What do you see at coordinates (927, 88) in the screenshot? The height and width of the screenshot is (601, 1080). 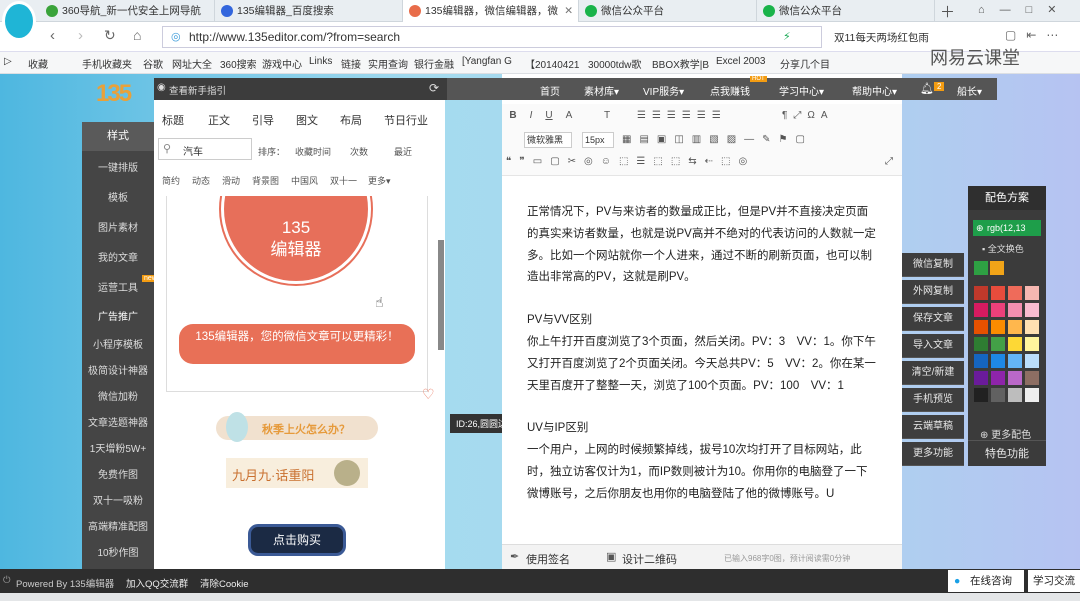 I see `bell-icon: 🔔︎` at bounding box center [927, 88].